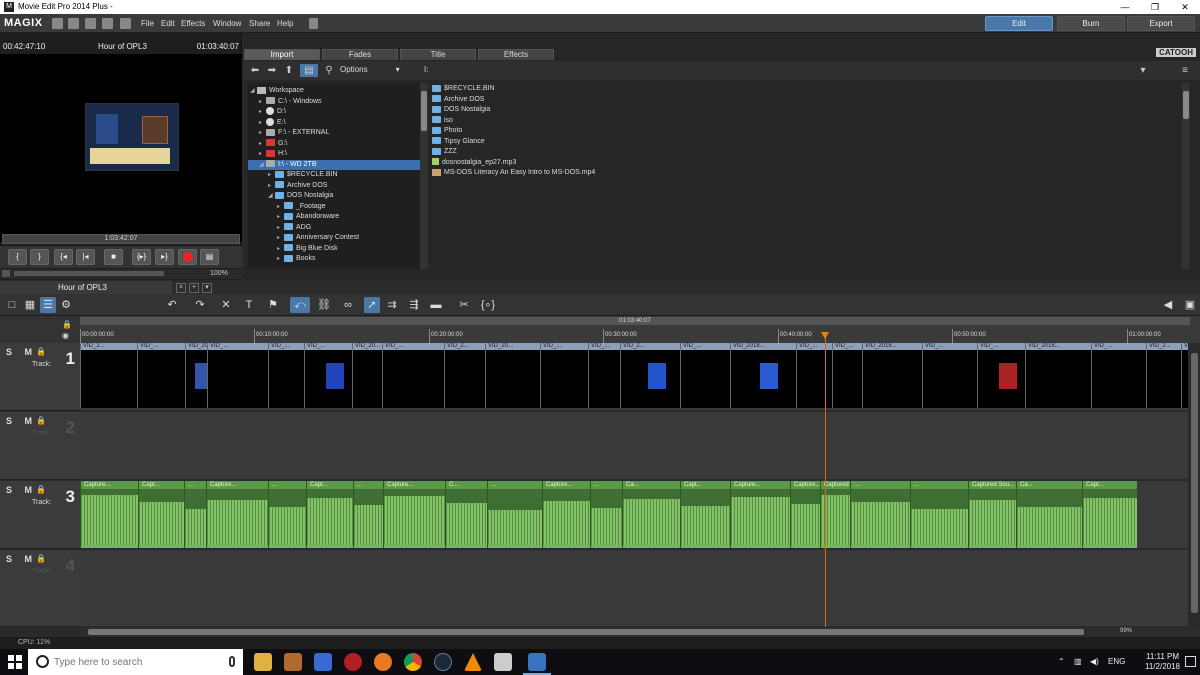 This screenshot has height=675, width=1200. I want to click on file-item: Photo, so click(447, 131).